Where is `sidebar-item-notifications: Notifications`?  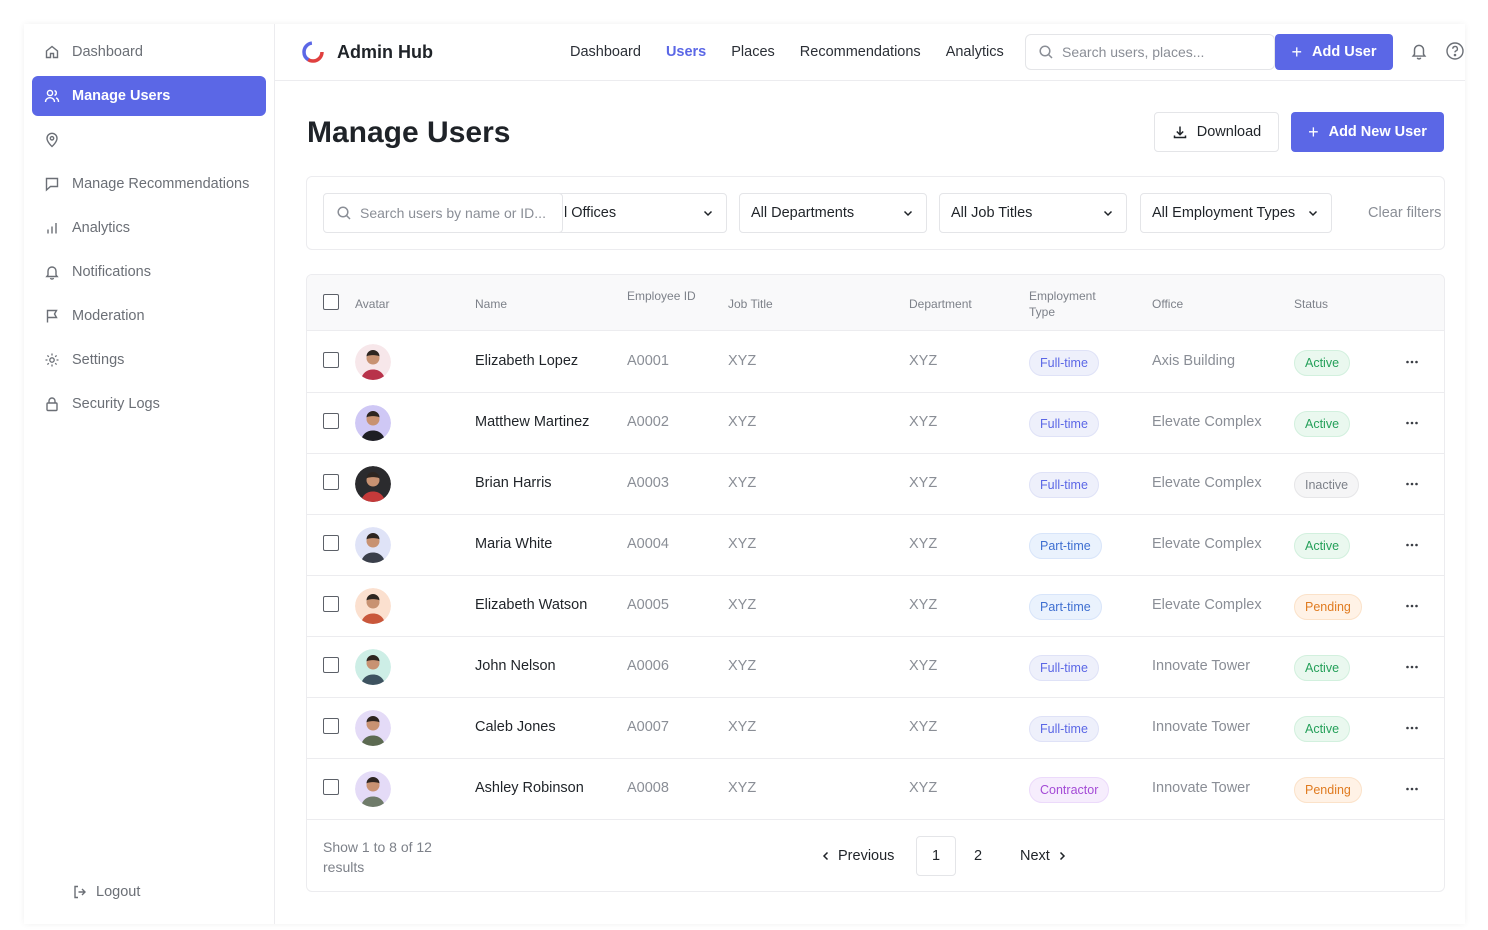
sidebar-item-notifications: Notifications is located at coordinates (149, 272).